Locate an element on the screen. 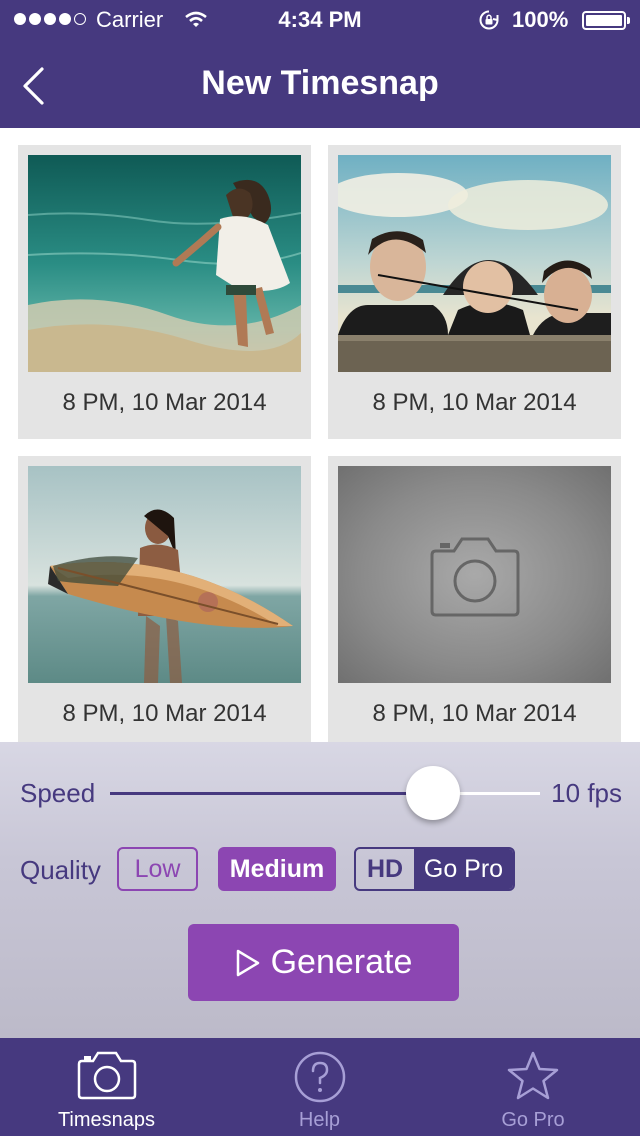  status-bar: Carrier 4:34 PM 100% is located at coordinates (320, 20).